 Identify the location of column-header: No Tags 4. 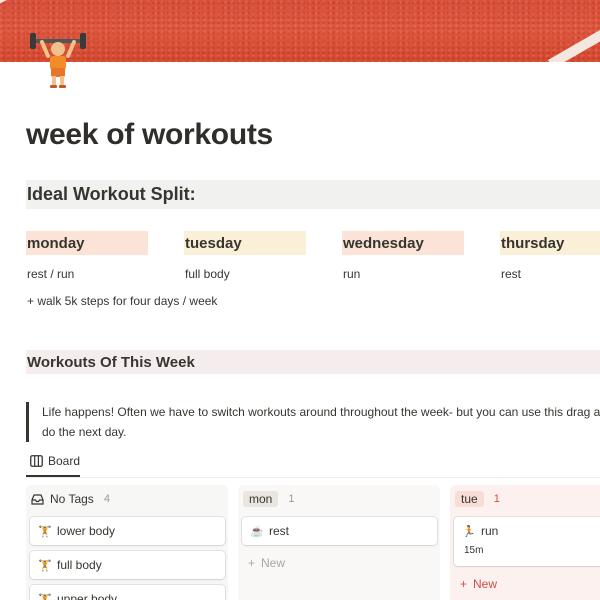
(127, 499).